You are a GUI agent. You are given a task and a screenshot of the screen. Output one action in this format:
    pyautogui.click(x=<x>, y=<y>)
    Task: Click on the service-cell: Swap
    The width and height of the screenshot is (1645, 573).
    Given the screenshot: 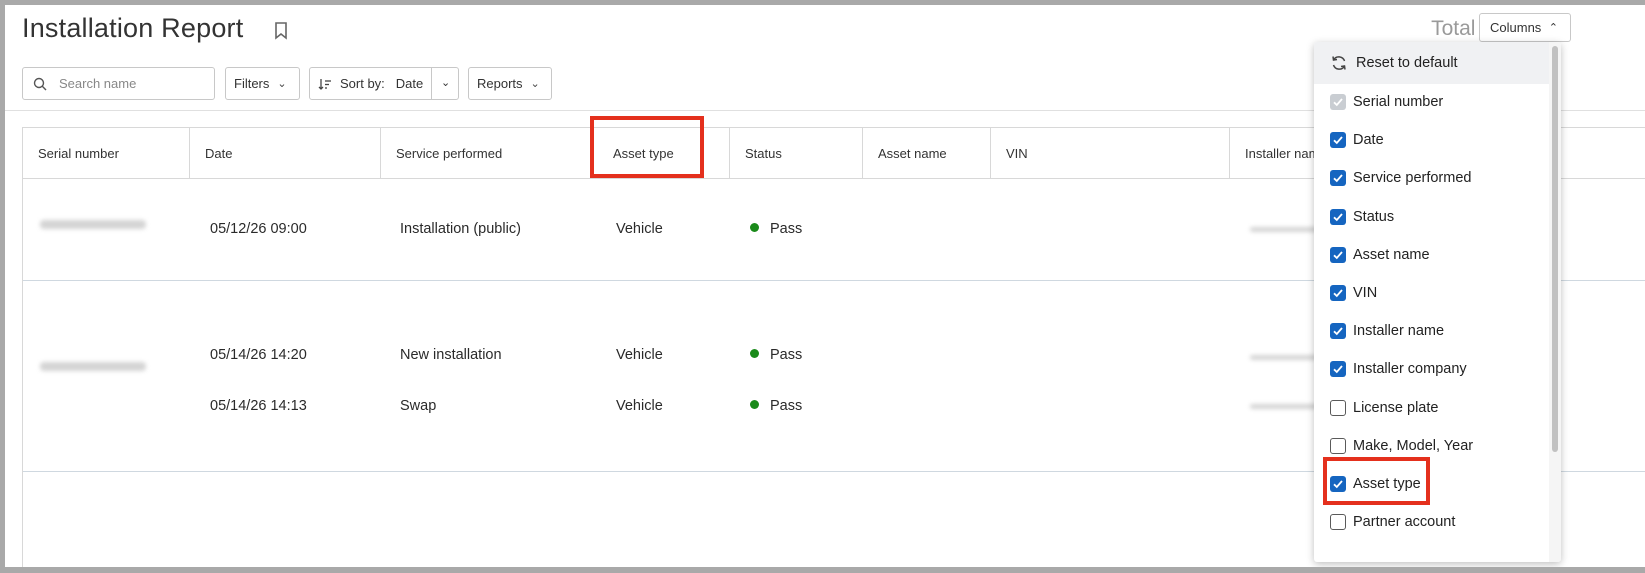 What is the action you would take?
    pyautogui.click(x=418, y=406)
    